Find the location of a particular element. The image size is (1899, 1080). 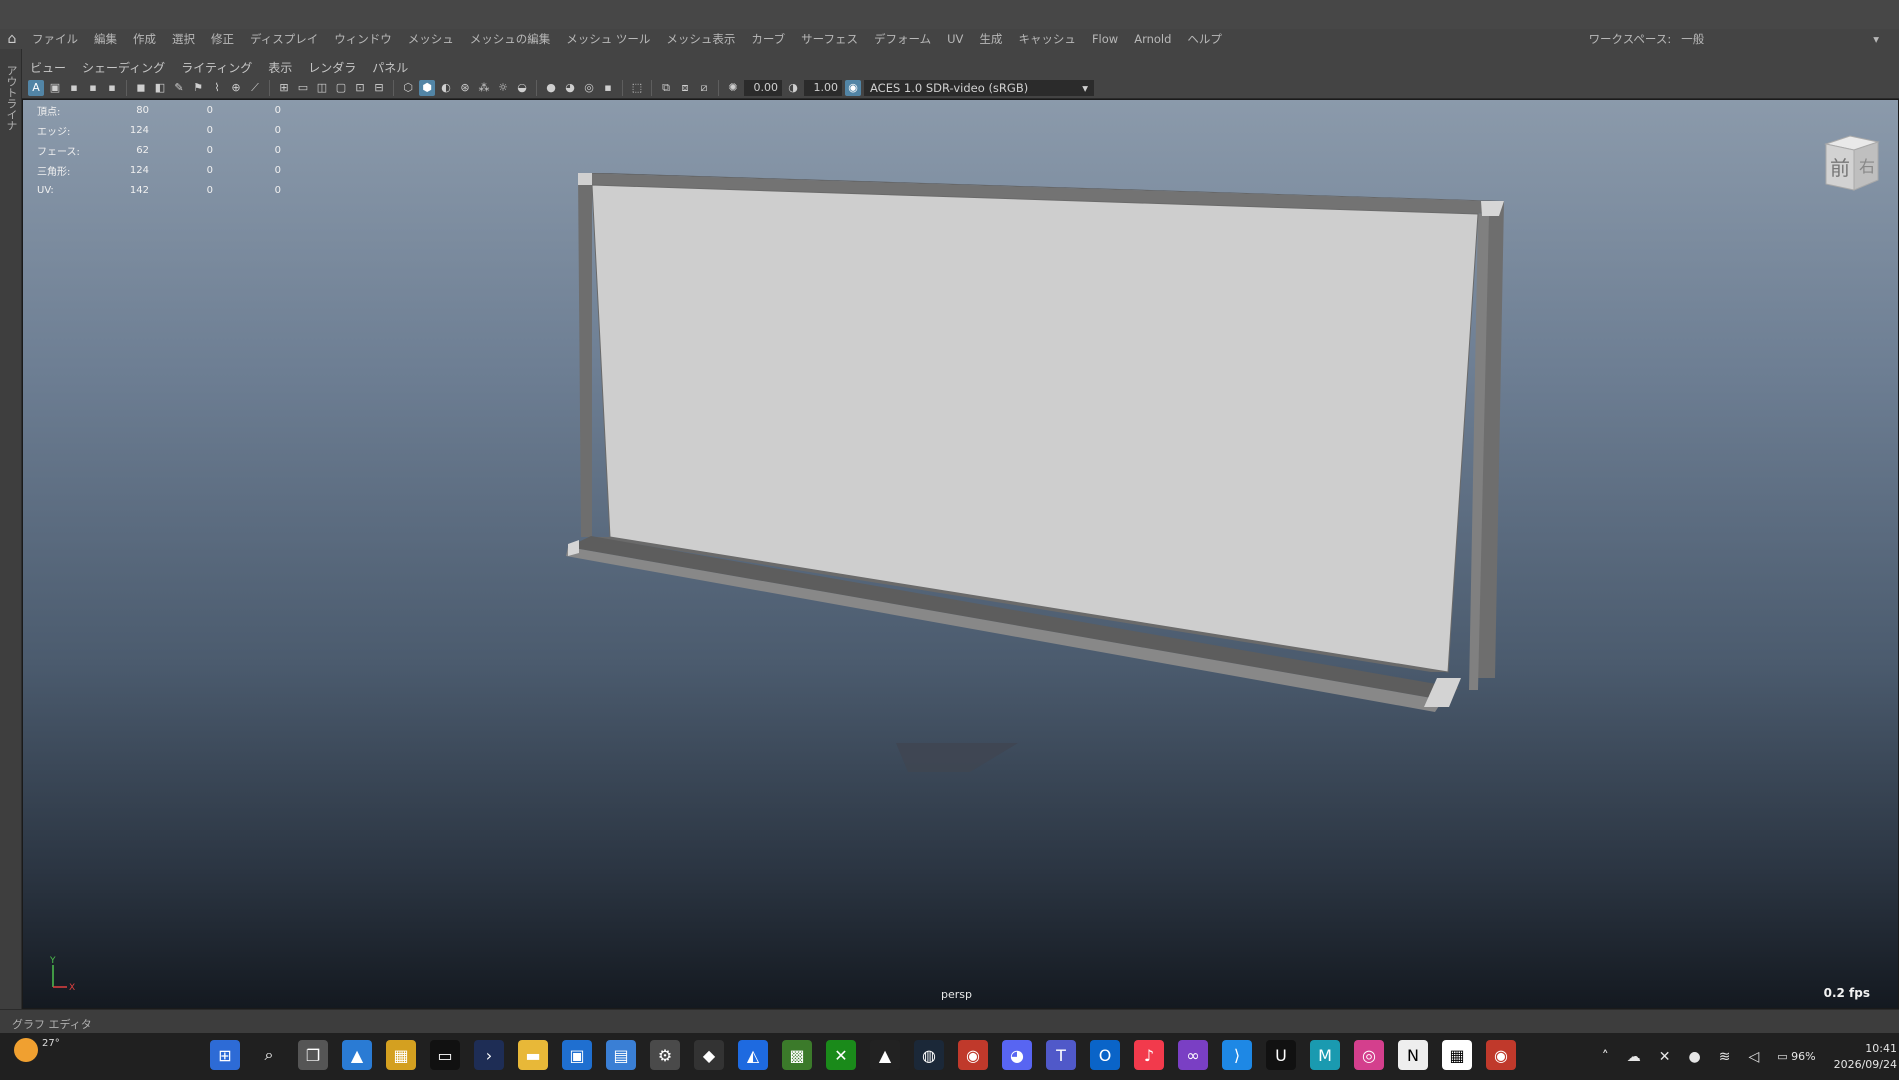

outlook-icon: O is located at coordinates (1105, 1055).